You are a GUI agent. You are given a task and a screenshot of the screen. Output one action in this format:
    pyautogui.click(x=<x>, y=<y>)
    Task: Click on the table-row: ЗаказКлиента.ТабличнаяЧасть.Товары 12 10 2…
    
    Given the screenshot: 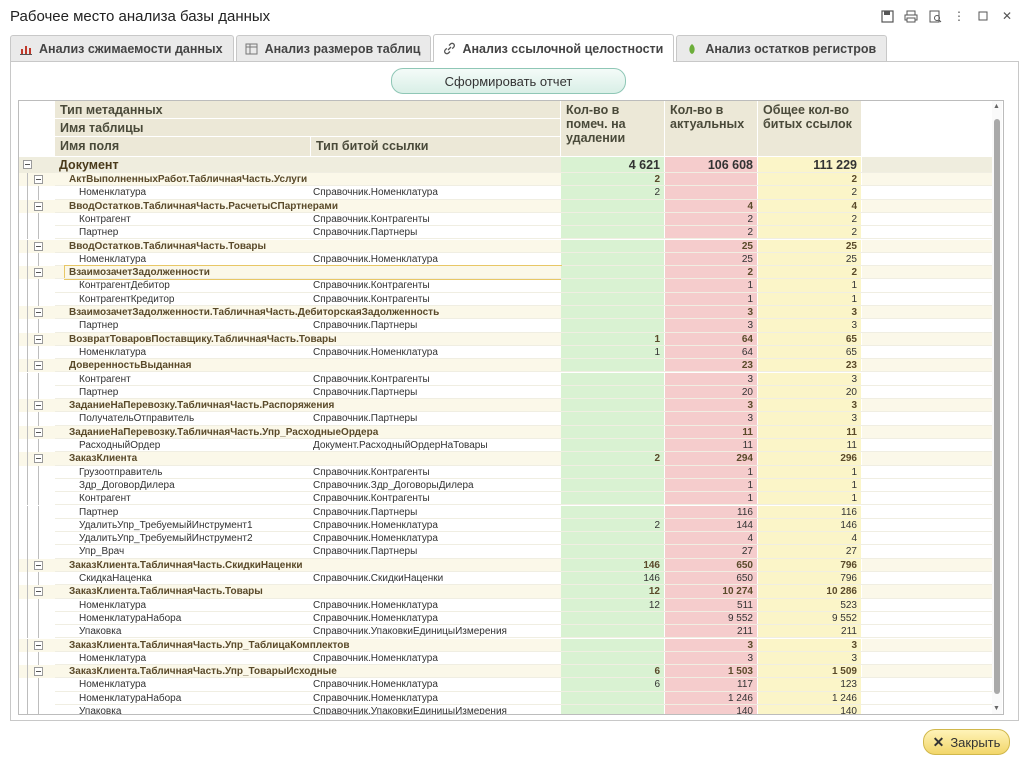 What is the action you would take?
    pyautogui.click(x=505, y=592)
    